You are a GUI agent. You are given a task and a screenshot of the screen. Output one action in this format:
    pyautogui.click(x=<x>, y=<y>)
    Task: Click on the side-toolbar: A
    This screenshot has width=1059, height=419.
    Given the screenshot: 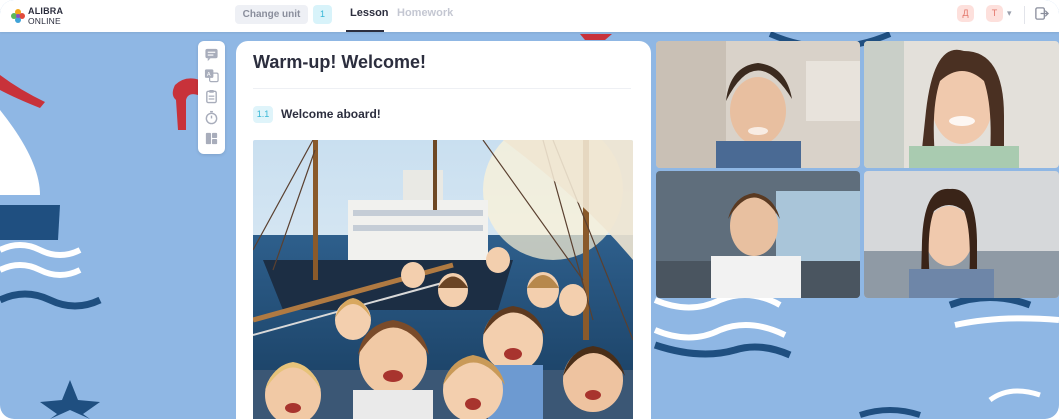 What is the action you would take?
    pyautogui.click(x=211, y=97)
    